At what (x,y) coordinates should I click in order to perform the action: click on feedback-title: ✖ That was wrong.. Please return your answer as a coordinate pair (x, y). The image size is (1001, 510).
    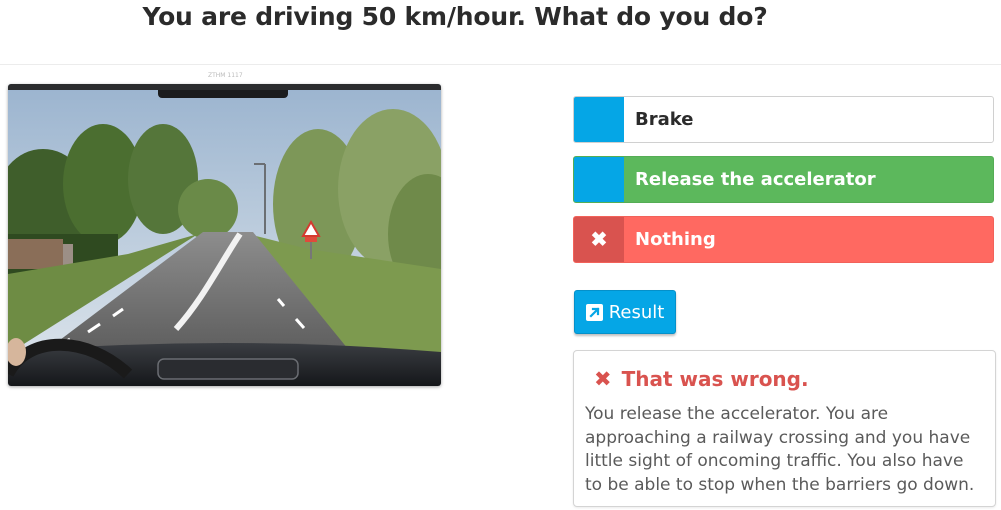
    Looking at the image, I should click on (701, 379).